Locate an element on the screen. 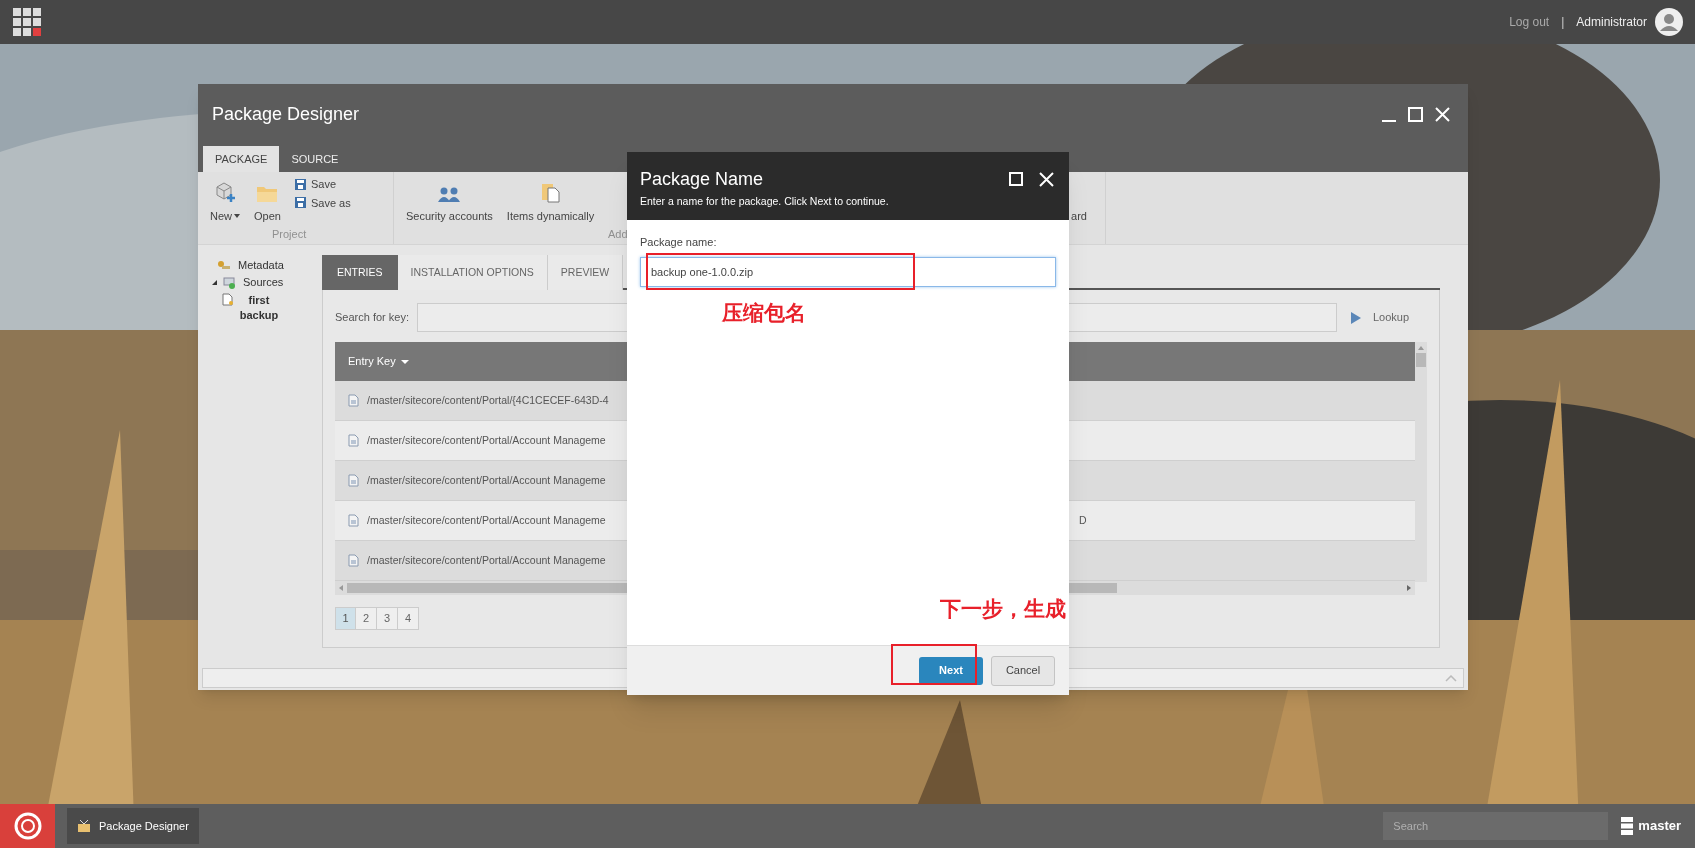 This screenshot has height=848, width=1695. play-icon is located at coordinates (1356, 317).